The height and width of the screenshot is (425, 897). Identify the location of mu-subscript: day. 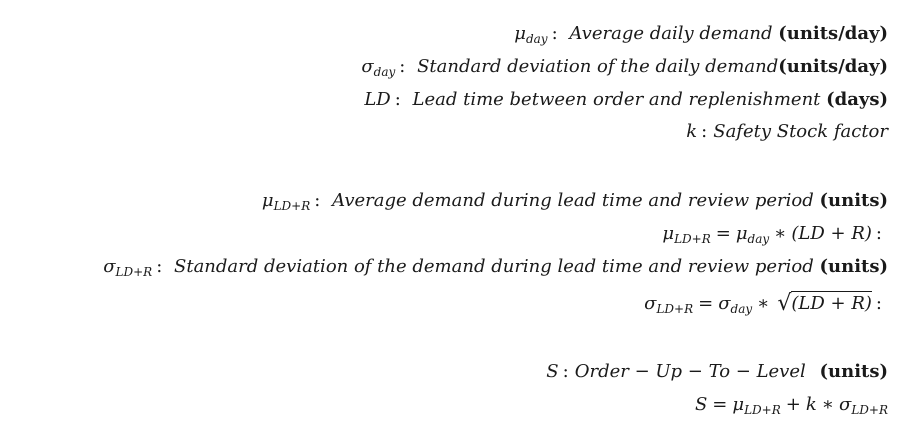
(536, 39).